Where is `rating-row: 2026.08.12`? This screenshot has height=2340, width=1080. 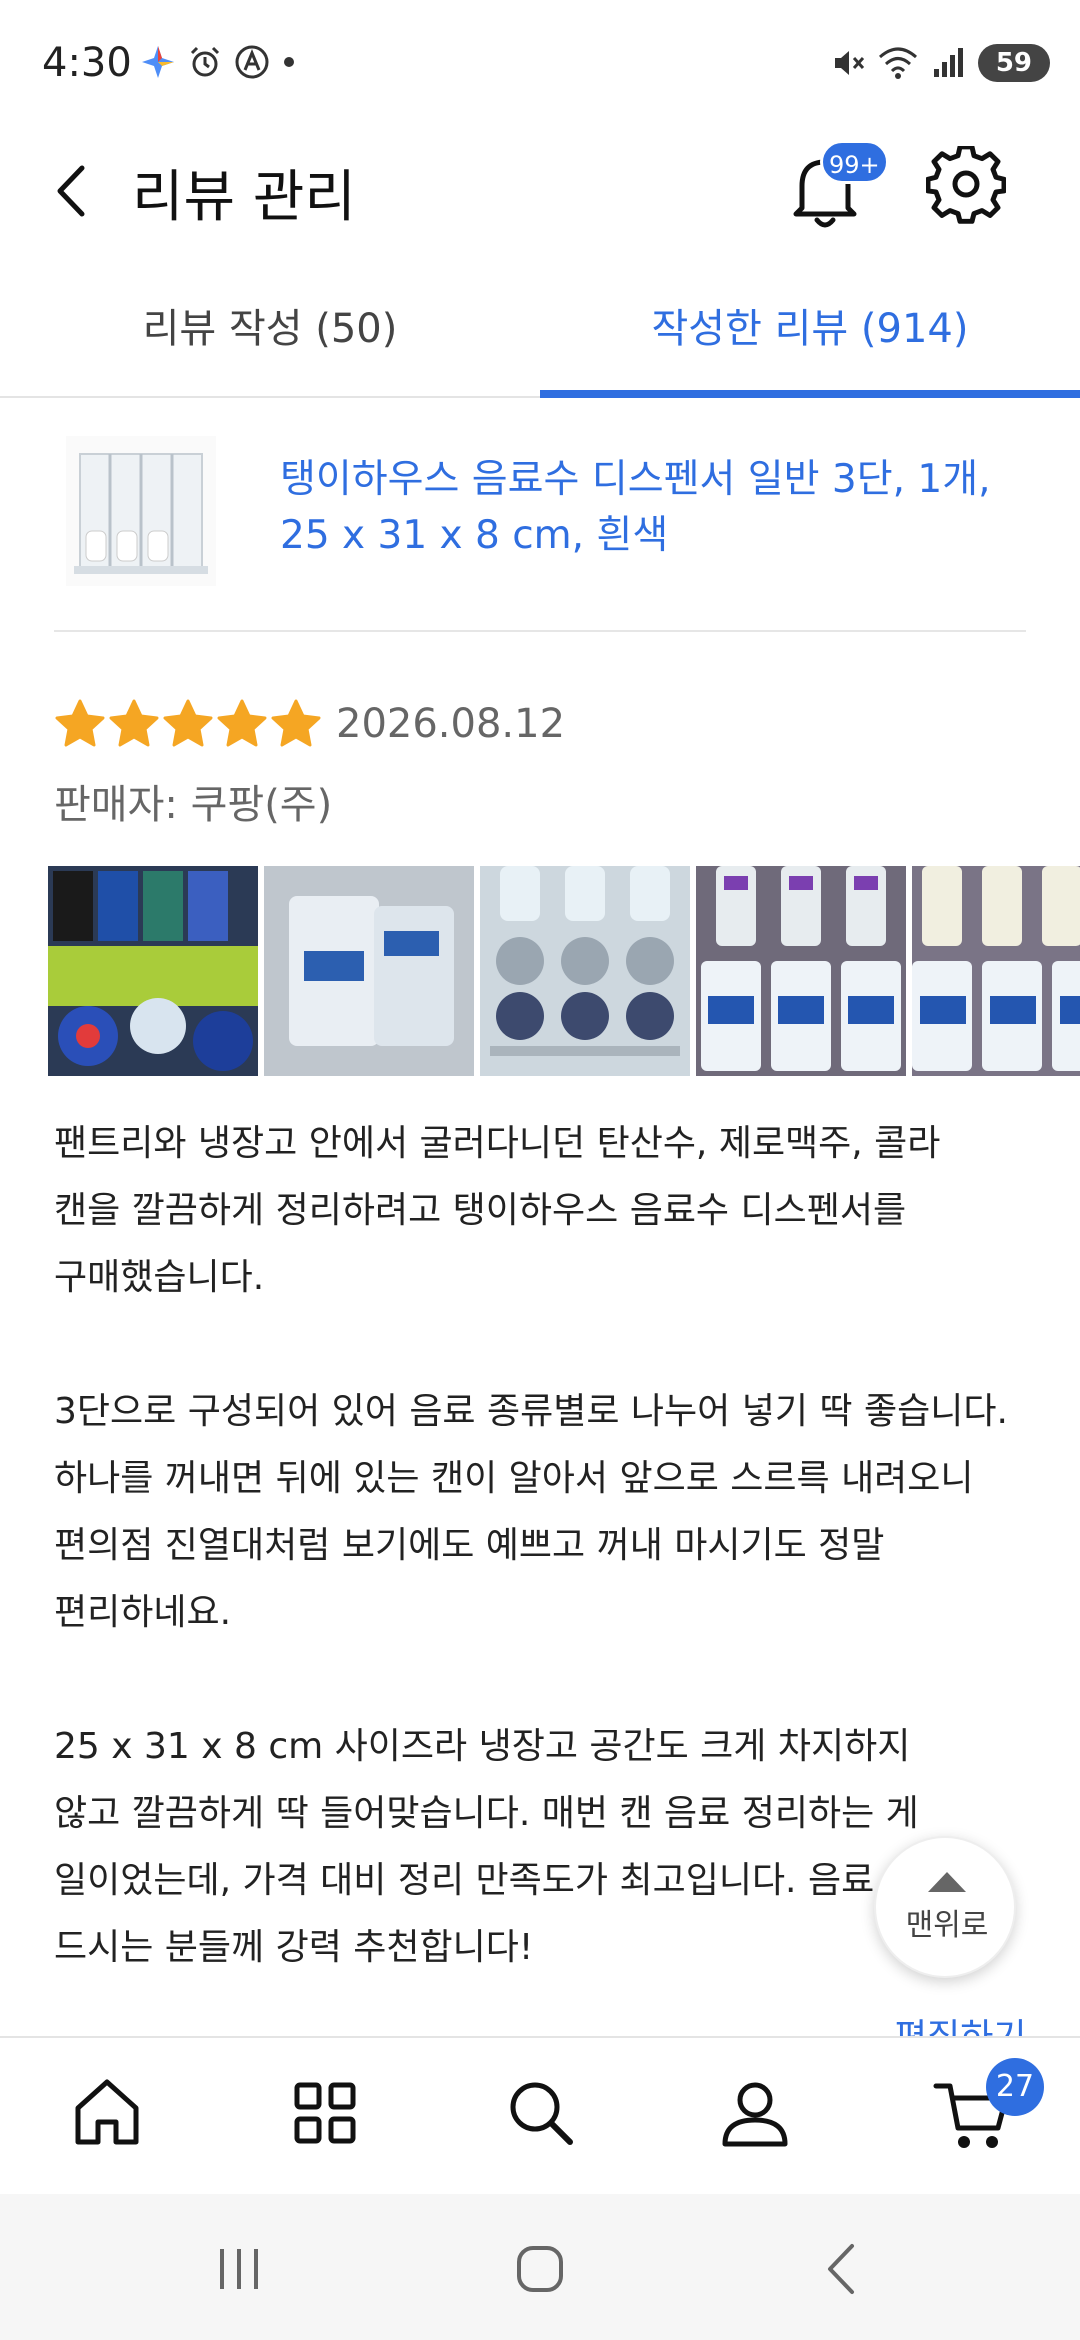 rating-row: 2026.08.12 is located at coordinates (309, 724).